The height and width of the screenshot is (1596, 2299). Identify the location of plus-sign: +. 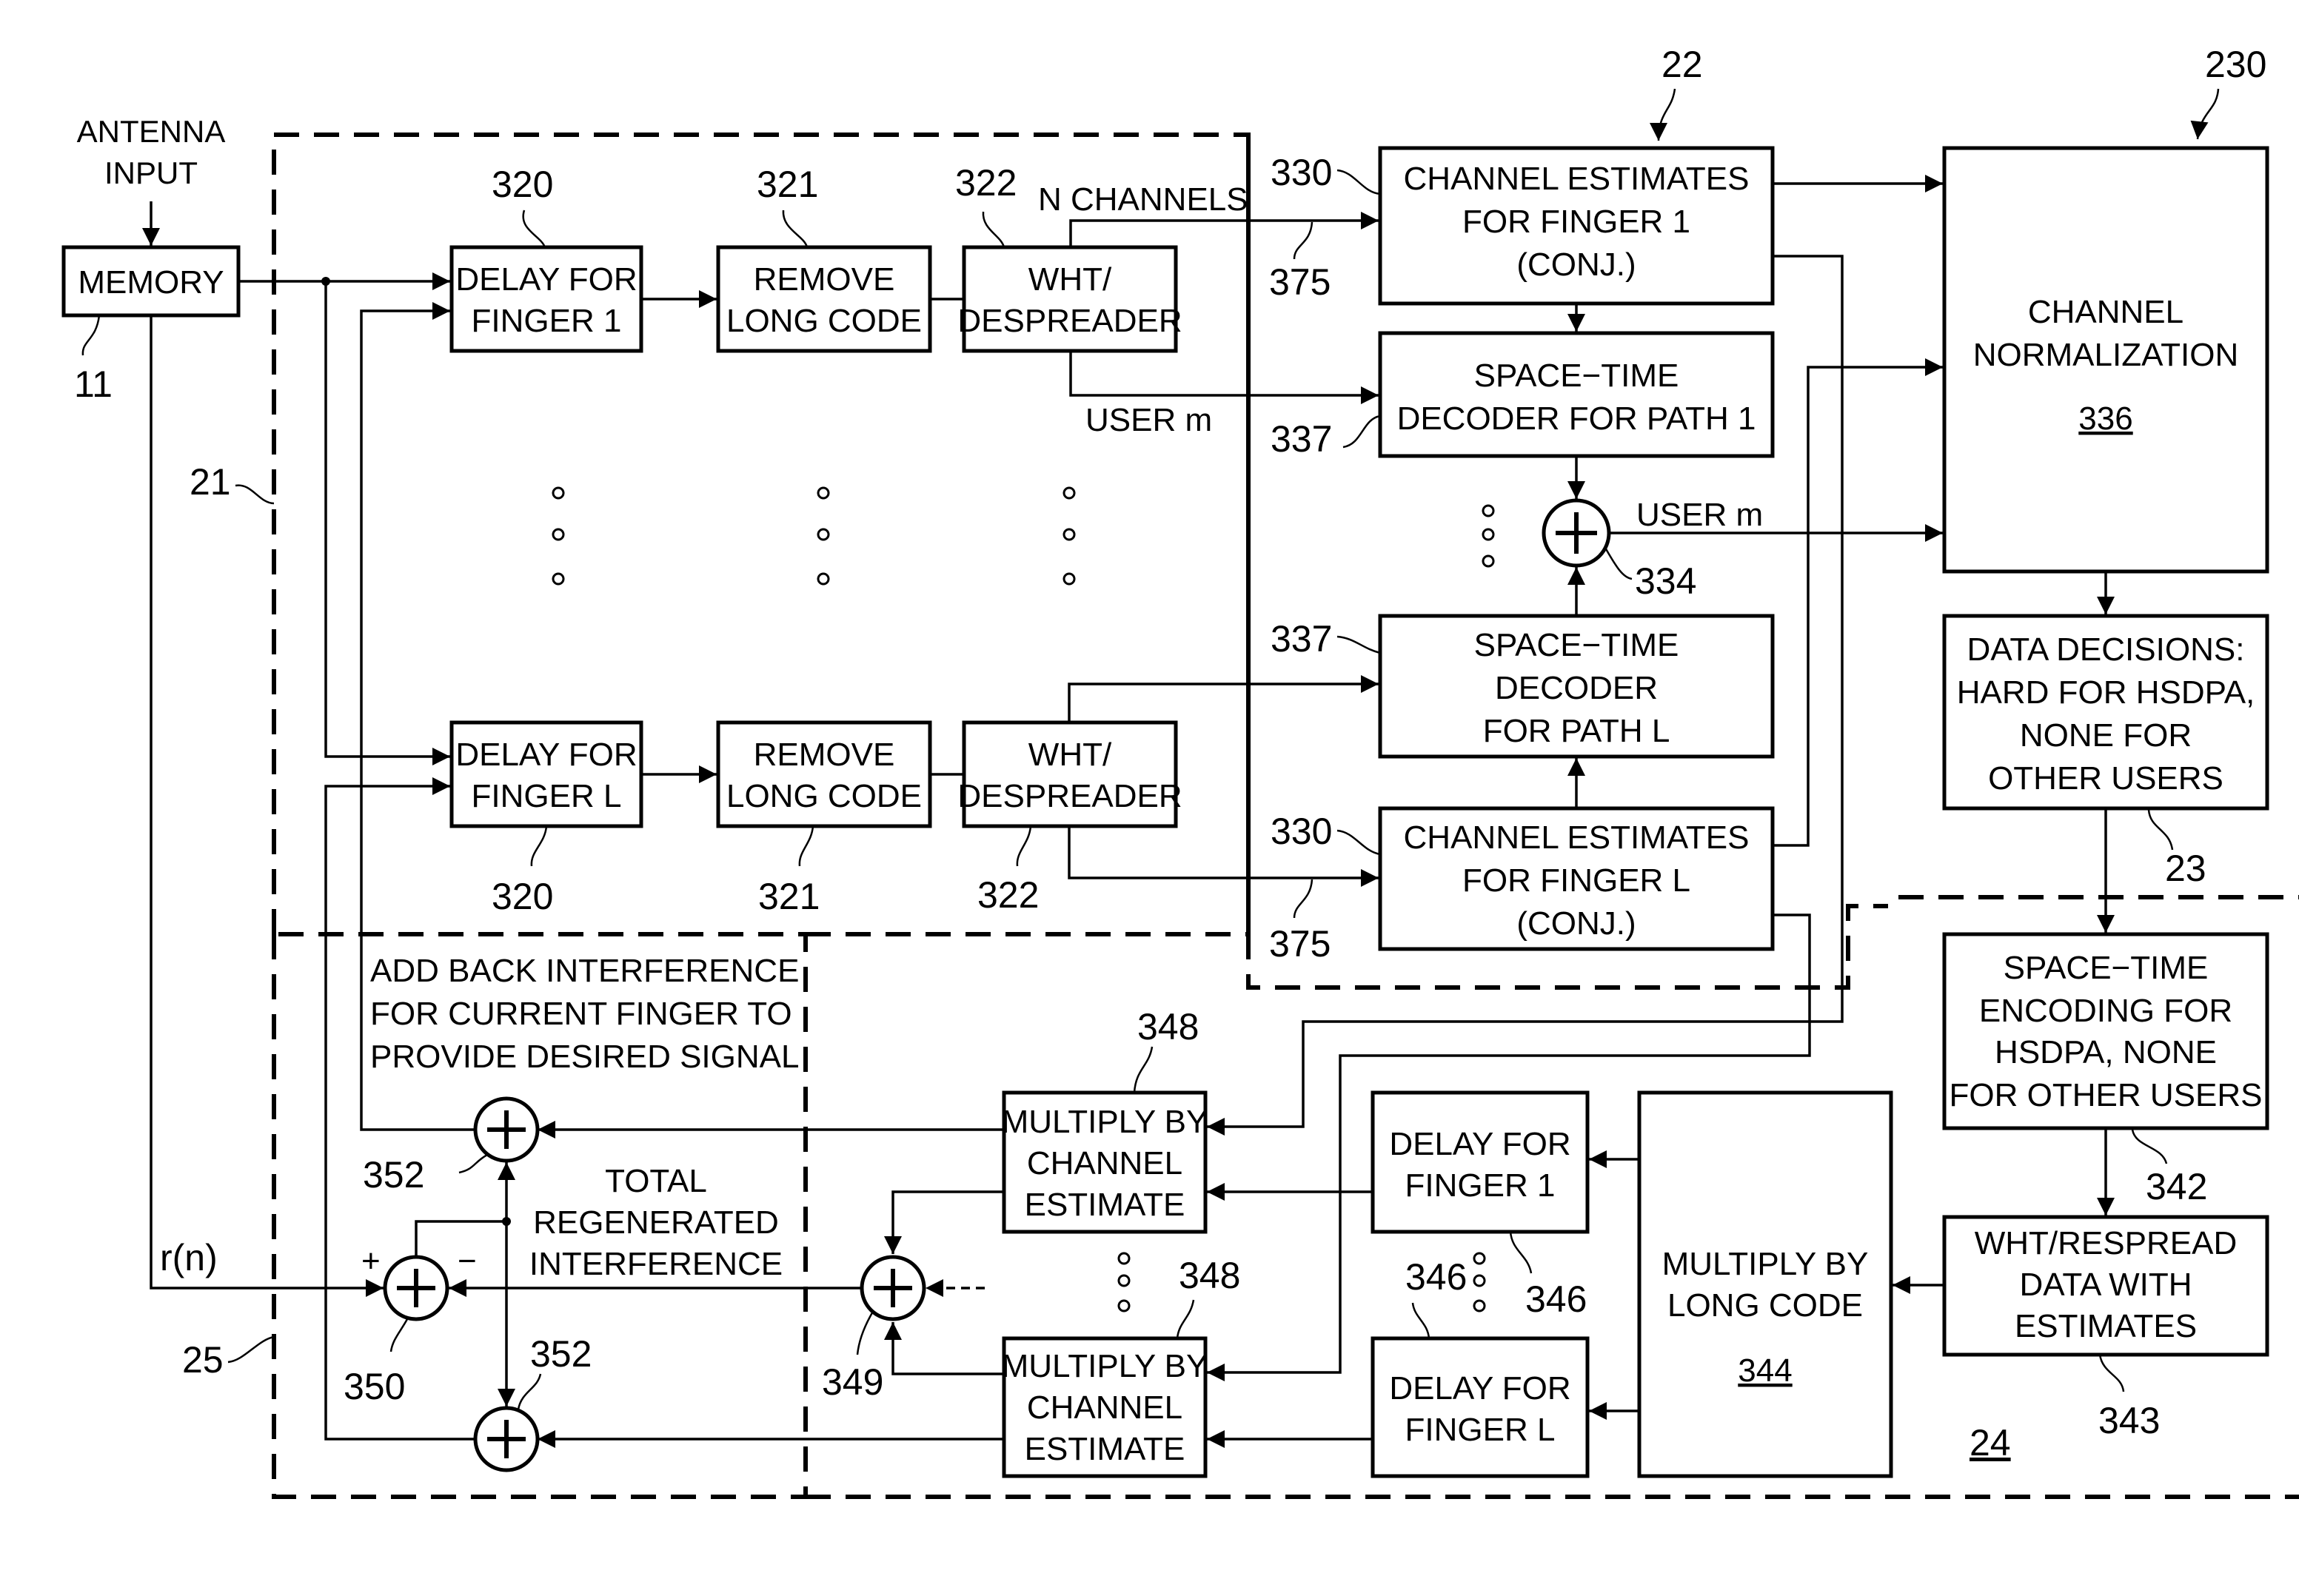
(371, 1261).